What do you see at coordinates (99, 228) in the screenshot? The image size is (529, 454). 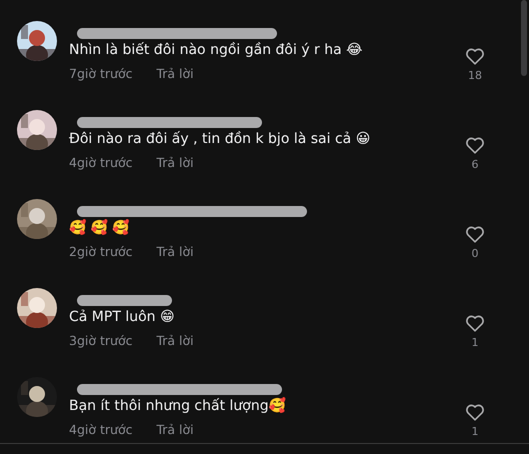 I see `comment-text: 🥰 🥰 🥰` at bounding box center [99, 228].